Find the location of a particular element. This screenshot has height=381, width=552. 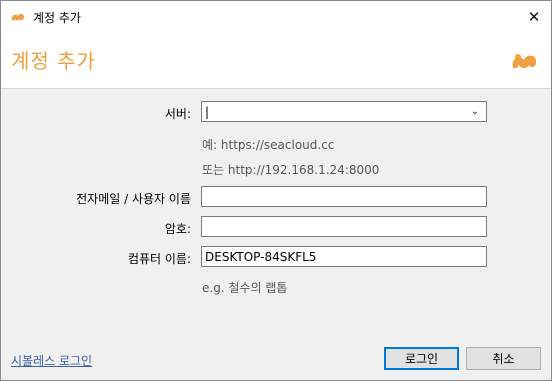

dialog-heading: 계정 추가 is located at coordinates (53, 61).